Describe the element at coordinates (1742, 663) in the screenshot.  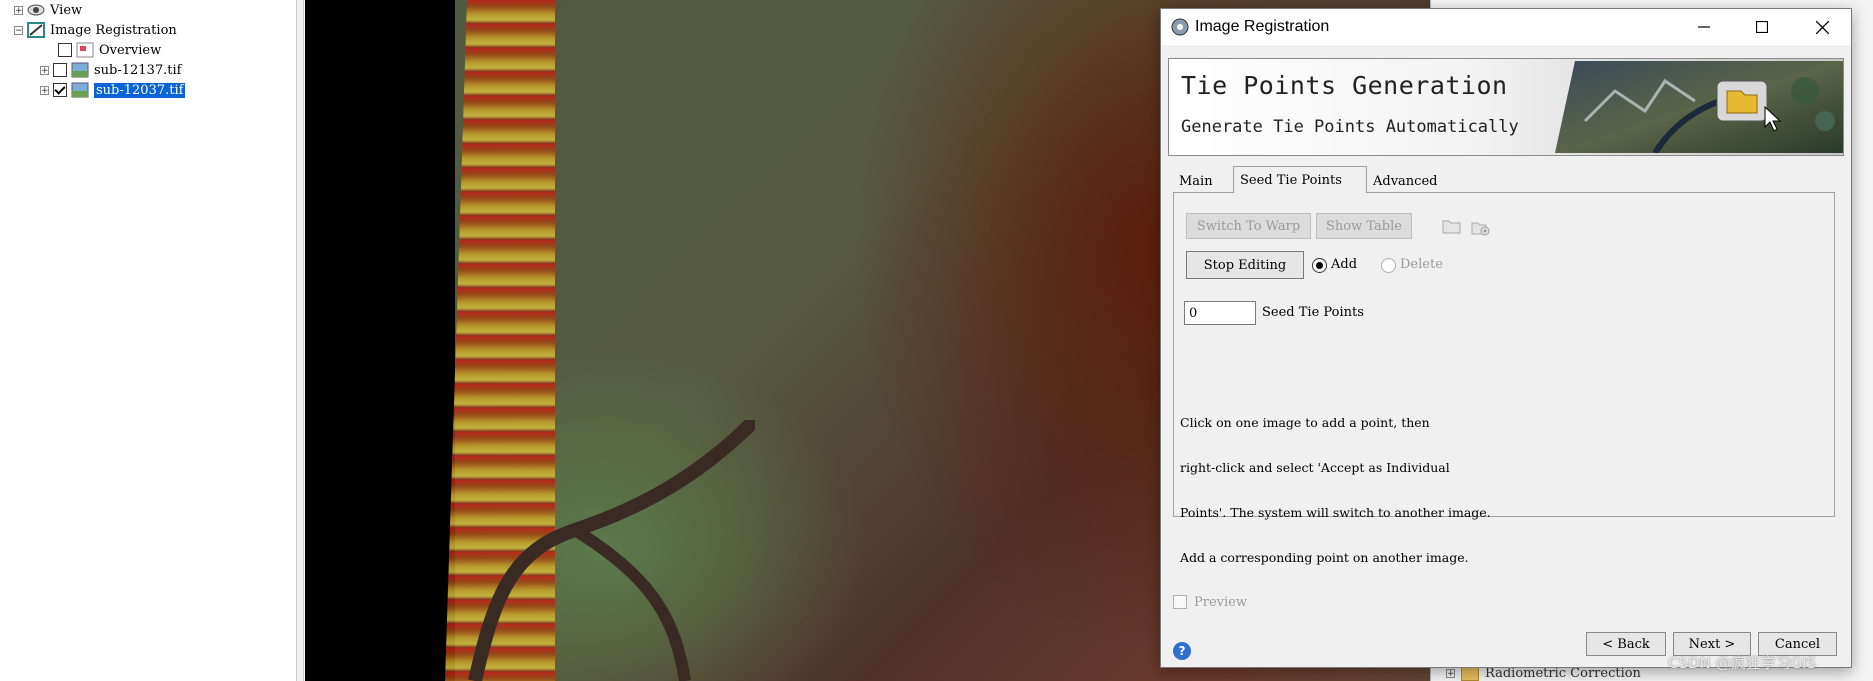
I see `watermark-text: CSDN @疯狂学习GIS` at that location.